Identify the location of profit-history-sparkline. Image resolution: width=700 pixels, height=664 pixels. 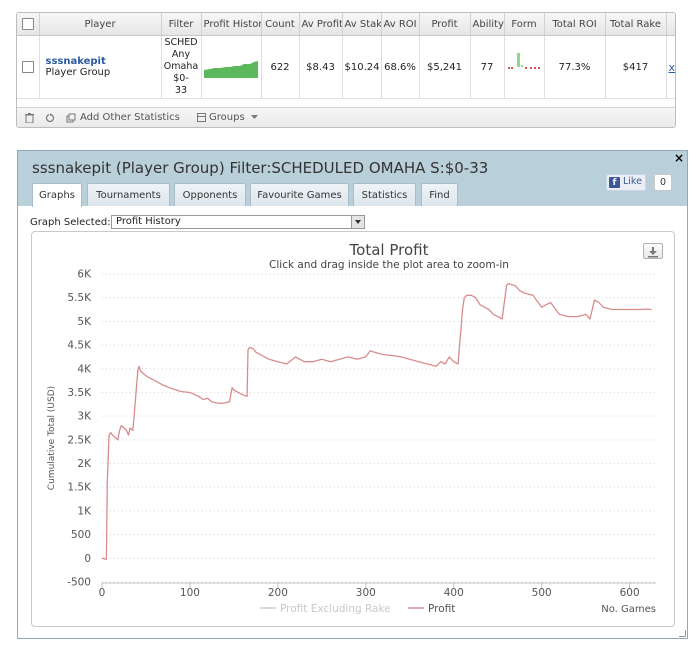
(231, 67).